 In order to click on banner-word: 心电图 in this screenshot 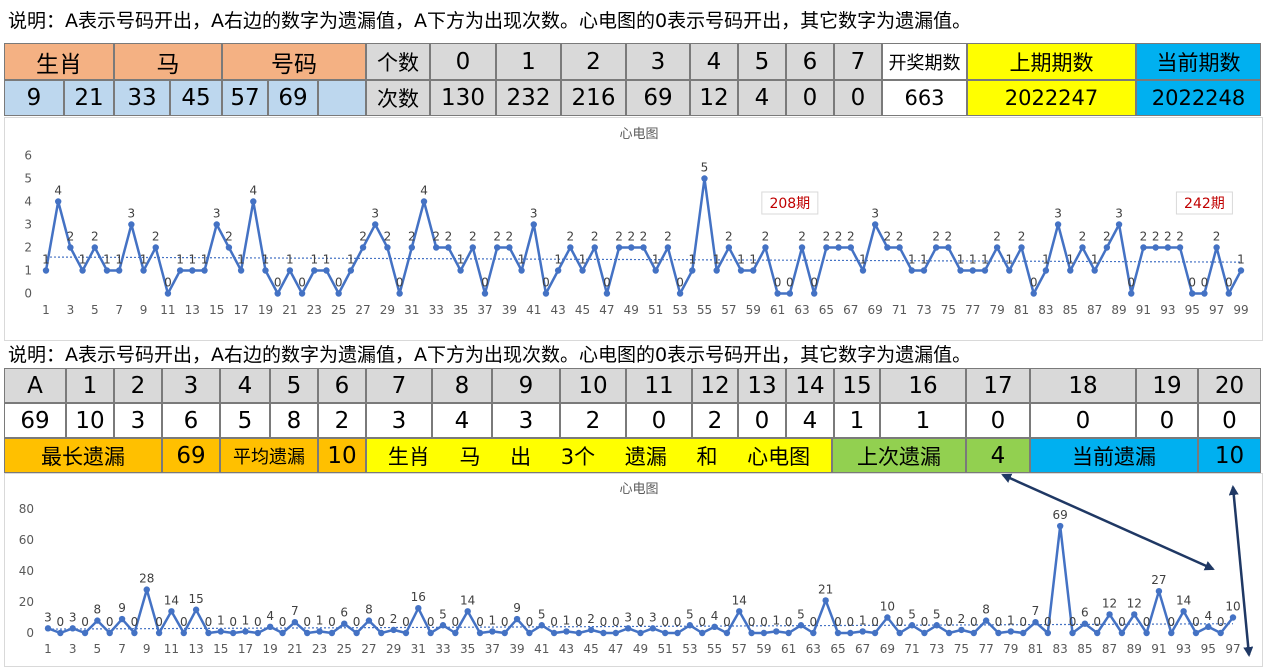, I will do `click(779, 456)`.